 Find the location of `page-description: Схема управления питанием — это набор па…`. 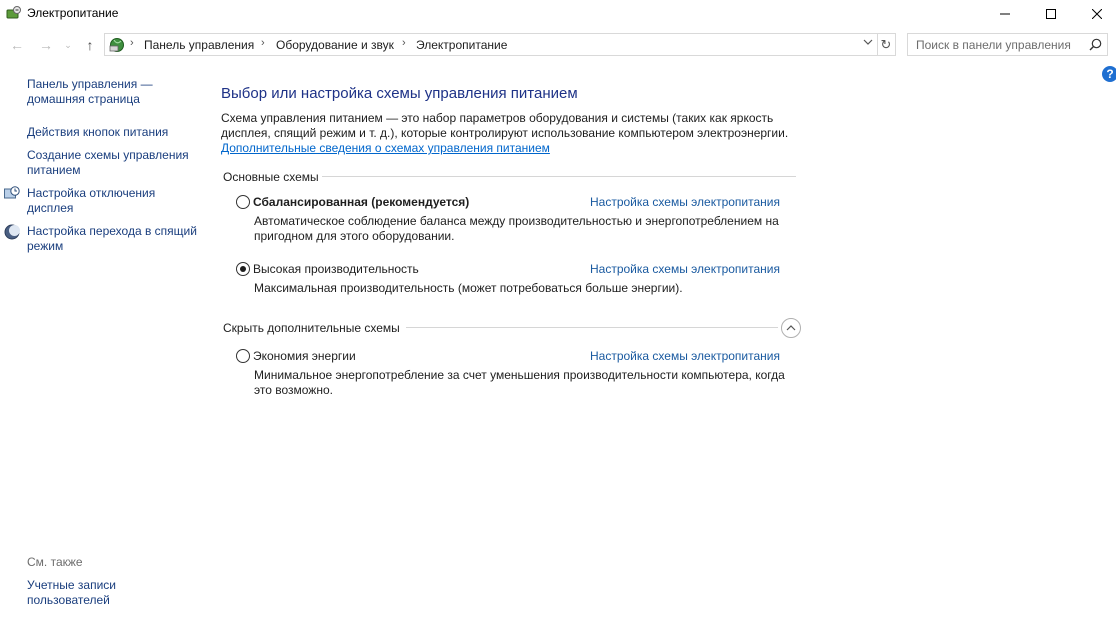

page-description: Схема управления питанием — это набор па… is located at coordinates (505, 125).